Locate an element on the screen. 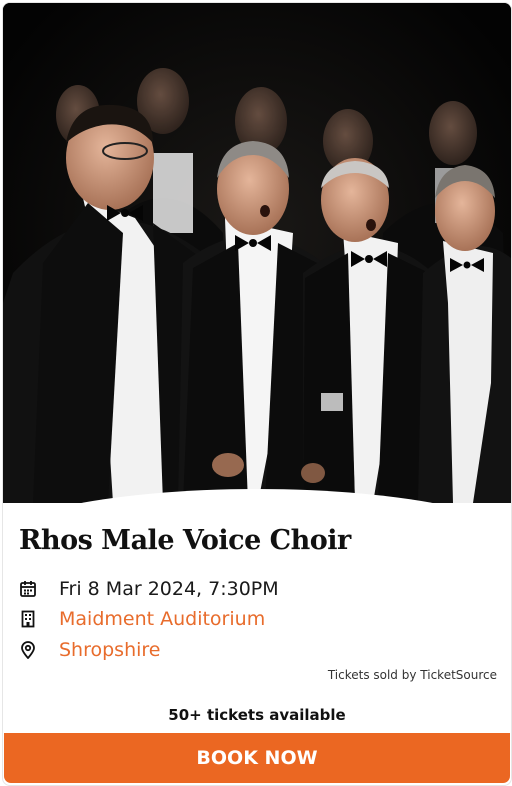 Image resolution: width=512 pixels, height=786 pixels. event-location-row: Shropshire is located at coordinates (90, 650).